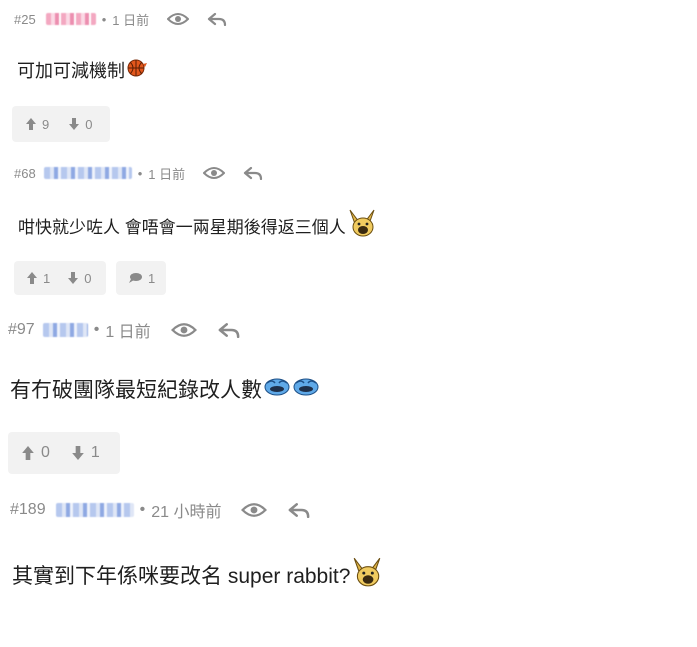 The width and height of the screenshot is (697, 647). I want to click on basketball-emoji-icon, so click(137, 70).